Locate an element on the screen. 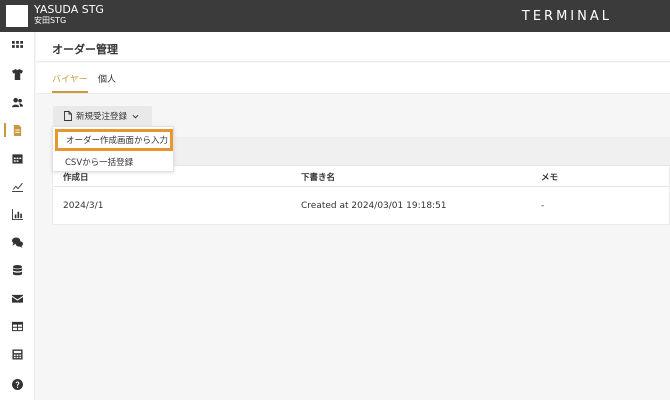  tshirt-icon is located at coordinates (17, 74).